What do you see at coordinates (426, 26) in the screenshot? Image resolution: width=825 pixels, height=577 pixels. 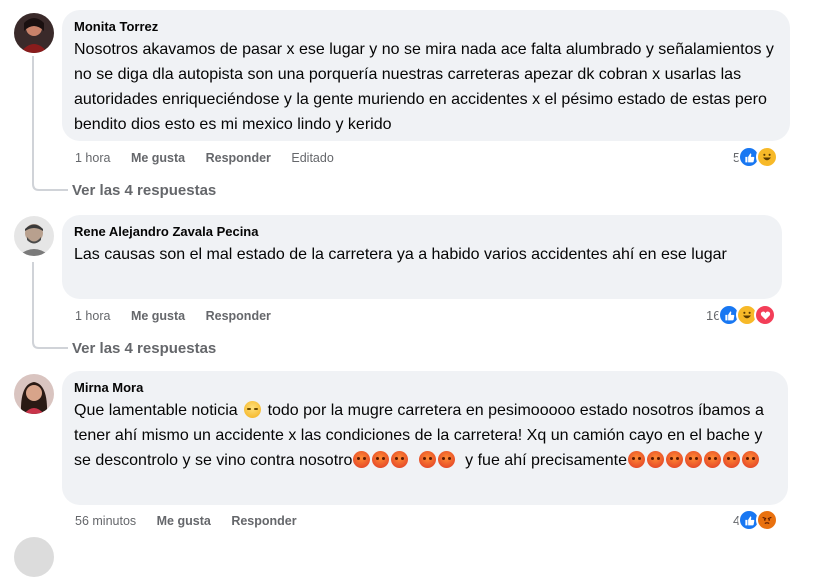 I see `comment-author: Monita Torrez` at bounding box center [426, 26].